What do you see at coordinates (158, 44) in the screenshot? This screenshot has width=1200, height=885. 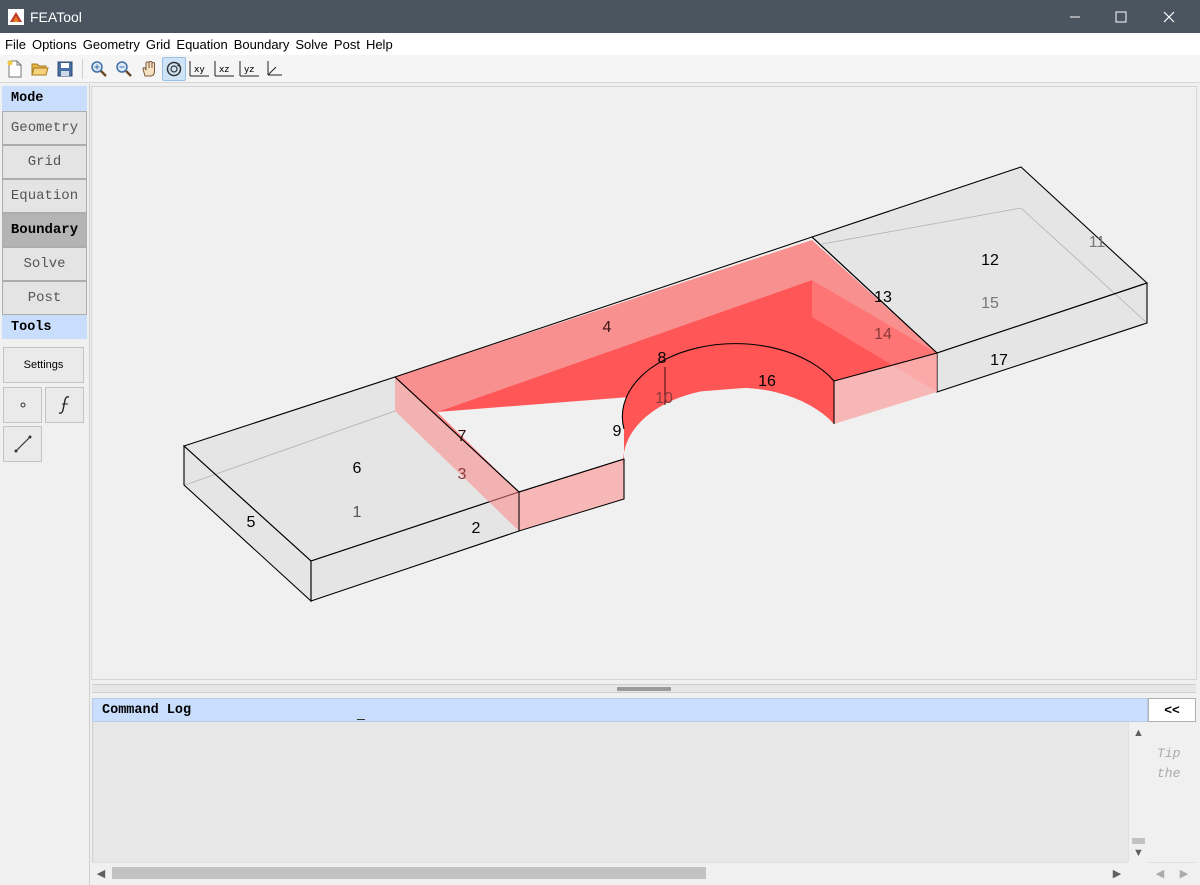 I see `menu-grid: Grid` at bounding box center [158, 44].